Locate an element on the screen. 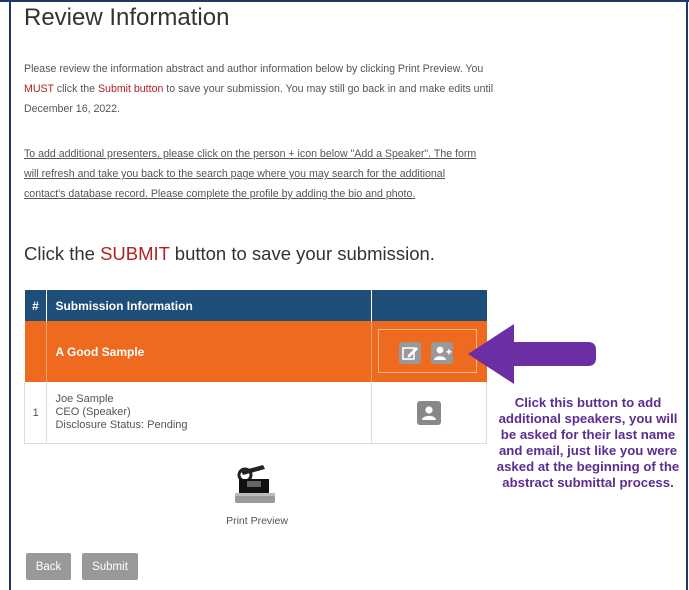 The width and height of the screenshot is (689, 590). speaker-number: 1 is located at coordinates (35, 413).